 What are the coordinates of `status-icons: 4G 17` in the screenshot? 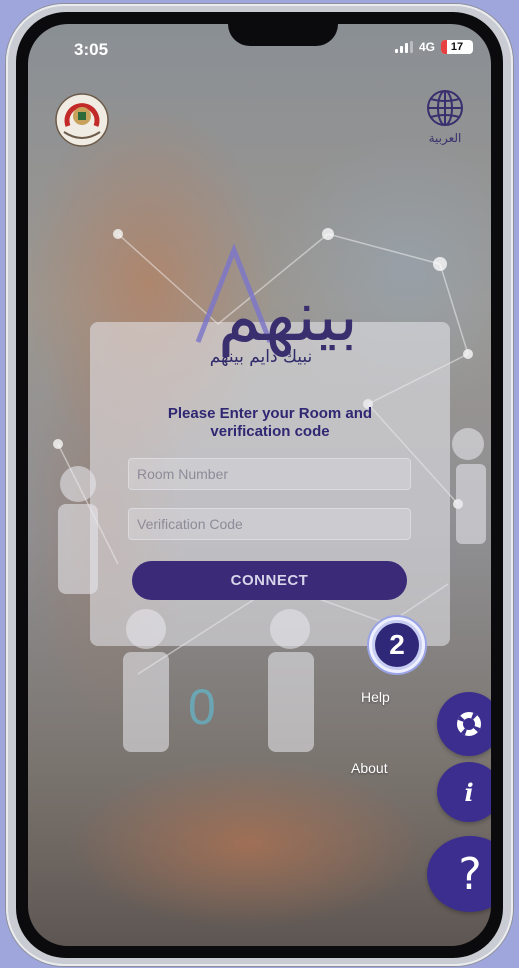 It's located at (433, 47).